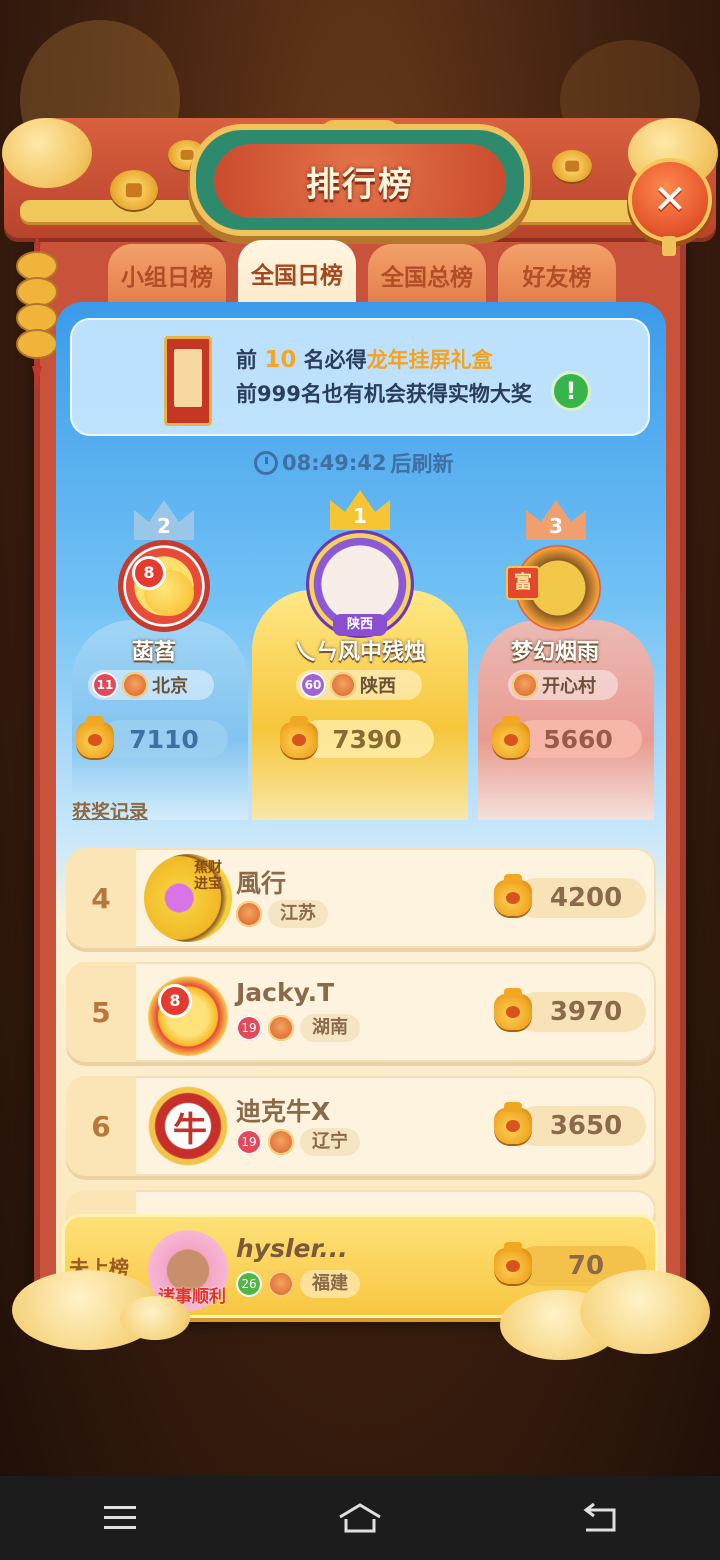 The width and height of the screenshot is (720, 1560). Describe the element at coordinates (313, 685) in the screenshot. I see `level-icon: 60` at that location.